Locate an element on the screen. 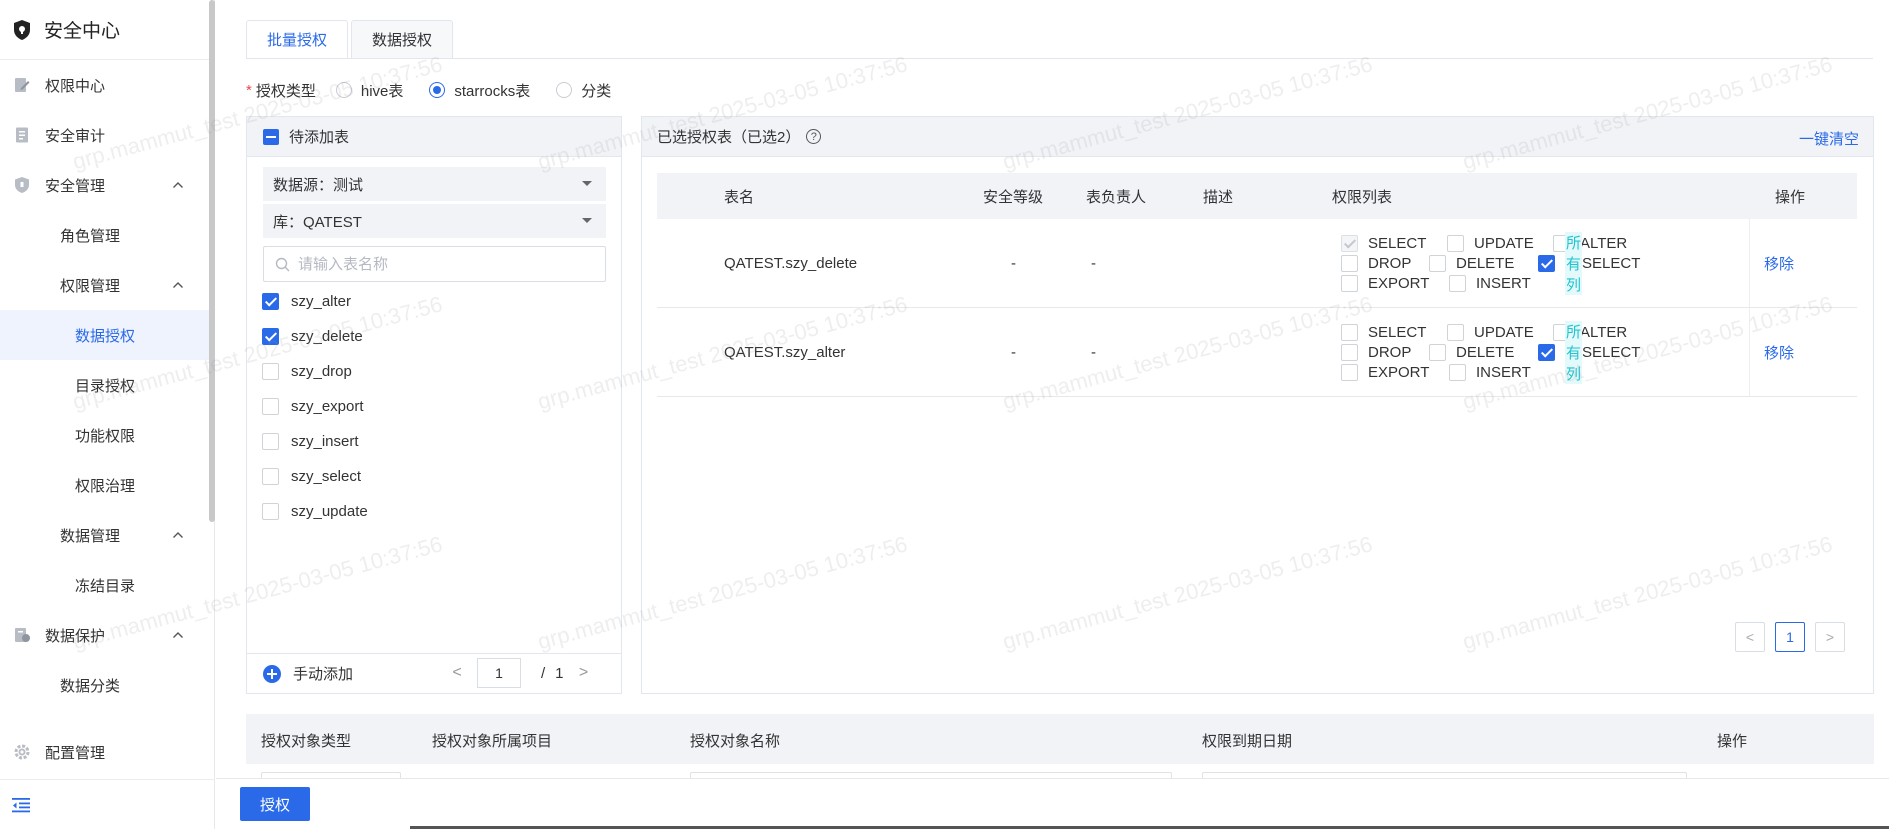  sidebar-item-security-management: 安全管理 is located at coordinates (104, 185).